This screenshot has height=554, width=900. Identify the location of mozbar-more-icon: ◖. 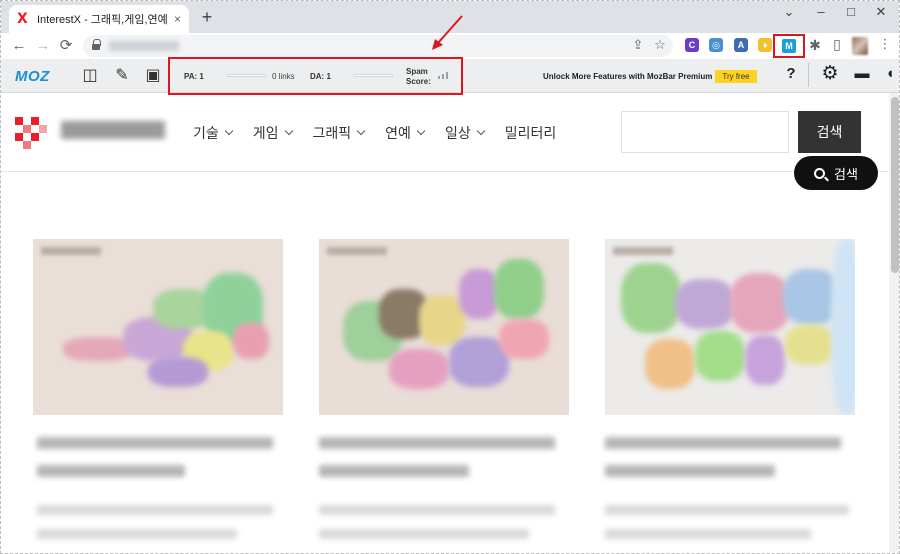
(889, 73).